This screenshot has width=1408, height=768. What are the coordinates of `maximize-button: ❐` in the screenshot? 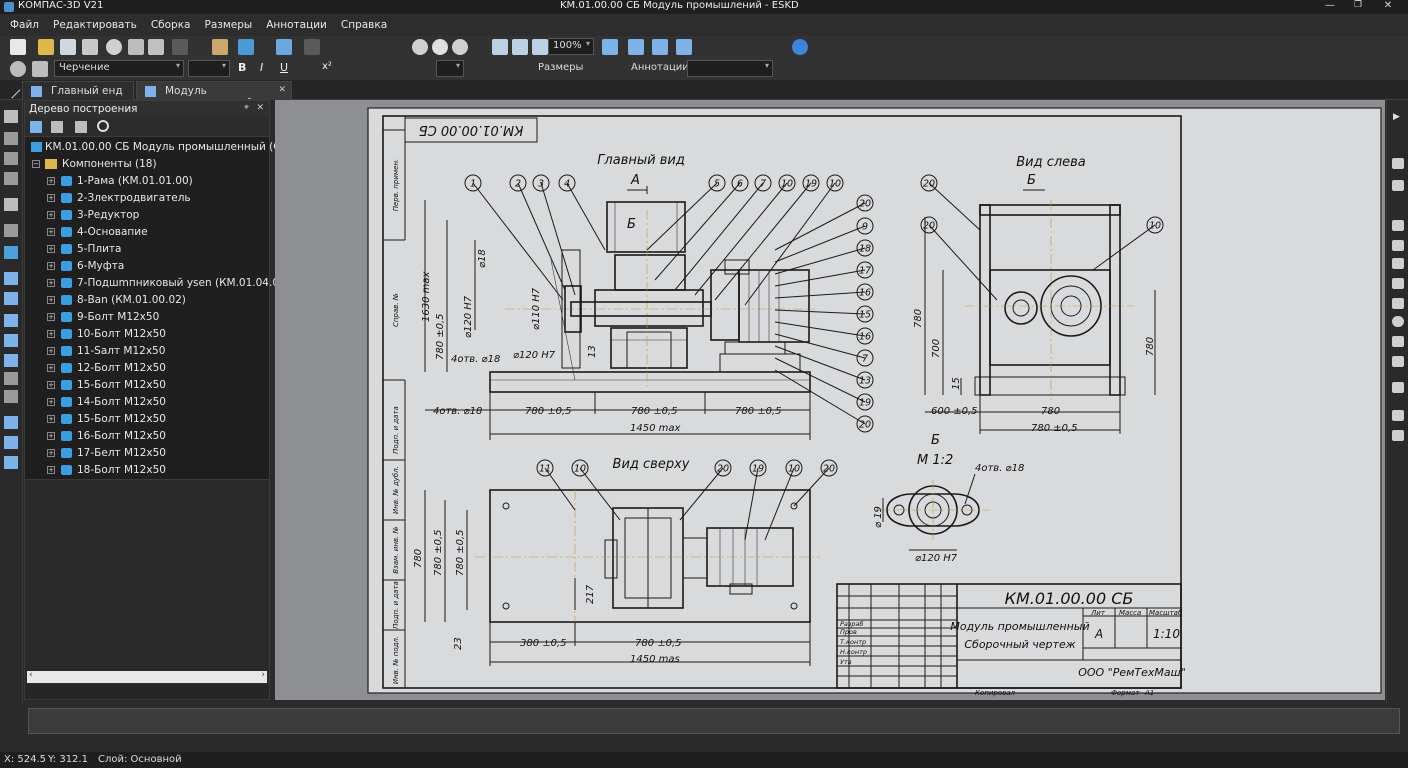 It's located at (1358, 6).